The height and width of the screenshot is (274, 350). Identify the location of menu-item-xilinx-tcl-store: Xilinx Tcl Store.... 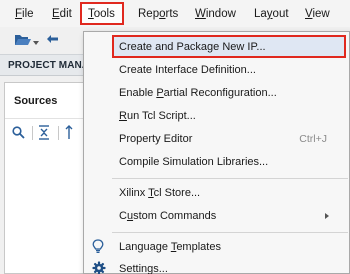
(216, 193).